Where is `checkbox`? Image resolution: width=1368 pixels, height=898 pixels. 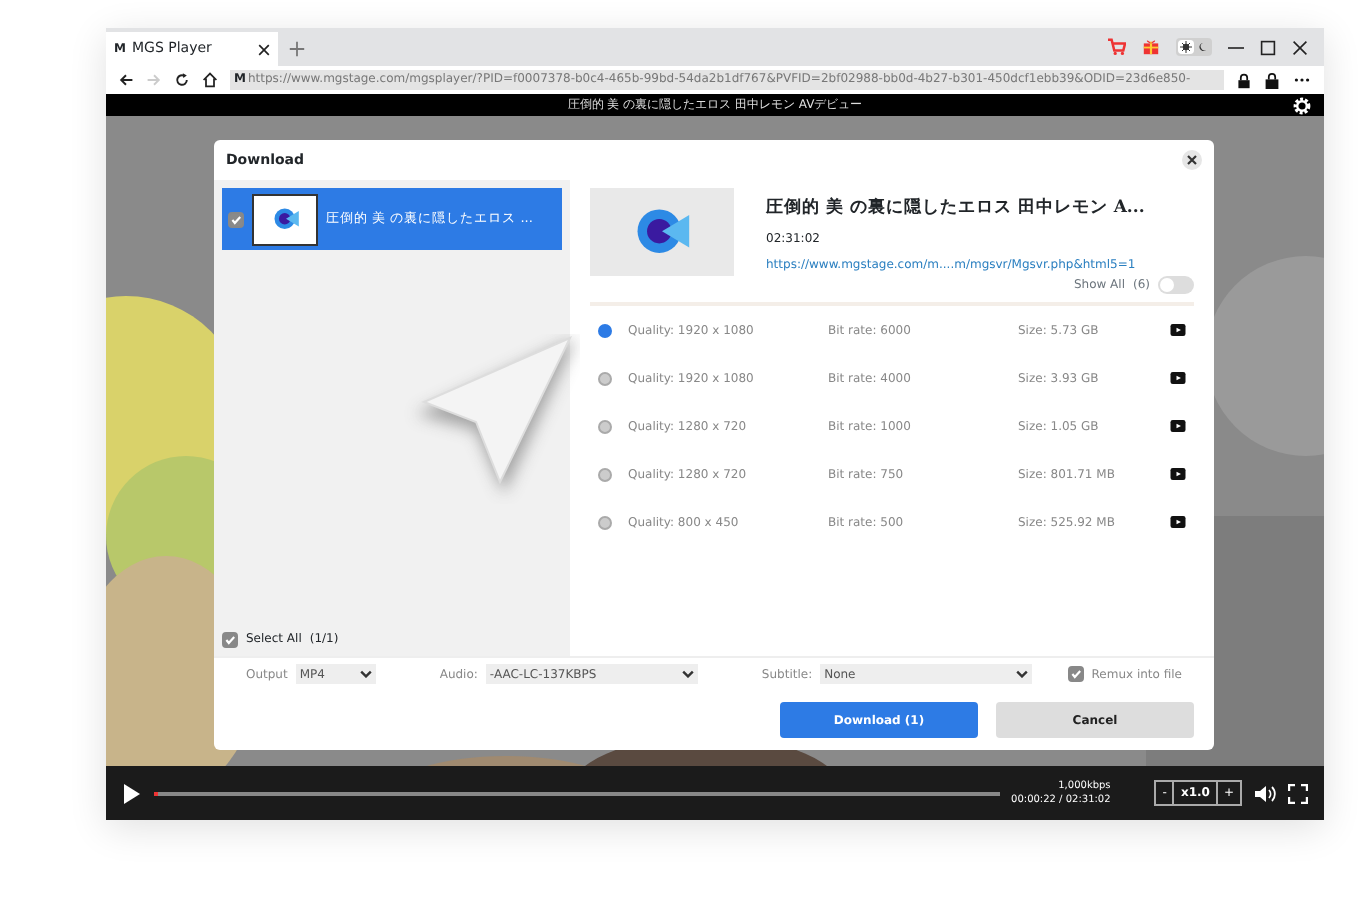 checkbox is located at coordinates (236, 219).